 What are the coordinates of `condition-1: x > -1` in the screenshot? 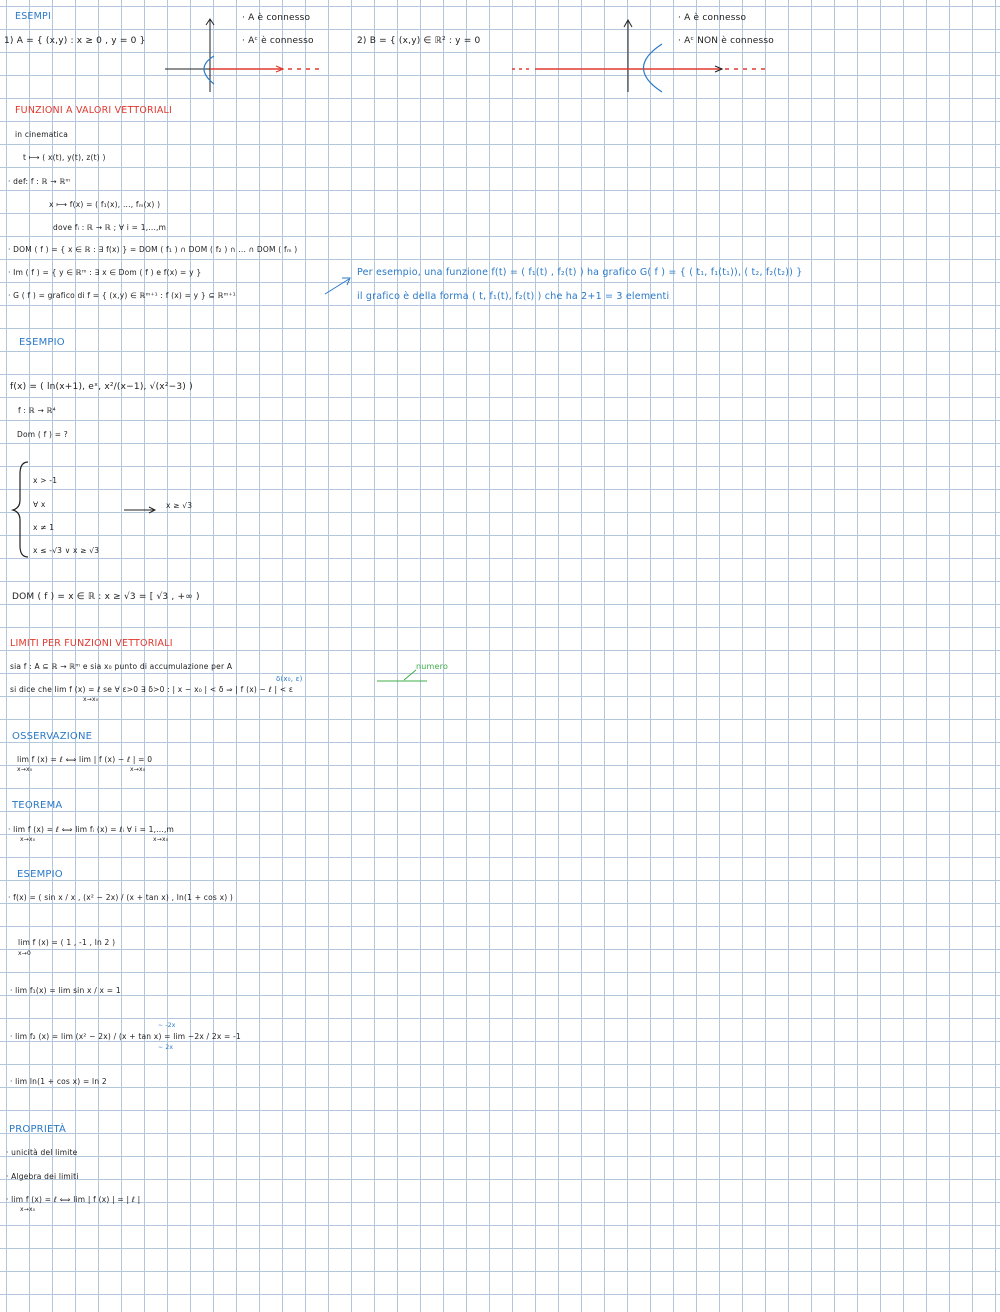 It's located at (45, 480).